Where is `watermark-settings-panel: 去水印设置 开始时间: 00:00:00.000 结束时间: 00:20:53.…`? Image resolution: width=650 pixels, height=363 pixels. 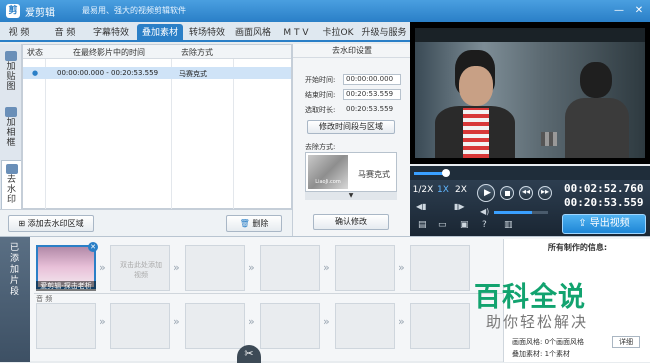
watermark-settings-panel: 去水印设置 开始时间: 00:00:00.000 结束时间: 00:20:53.… is located at coordinates (351, 140).